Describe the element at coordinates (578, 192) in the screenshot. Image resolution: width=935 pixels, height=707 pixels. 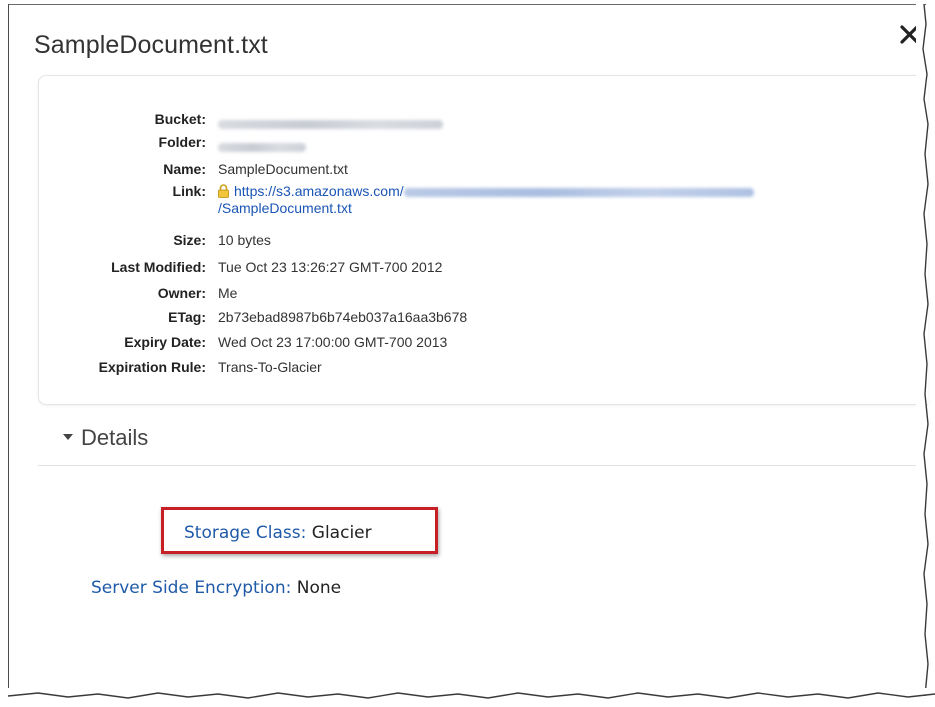
I see `link-path-redacted` at that location.